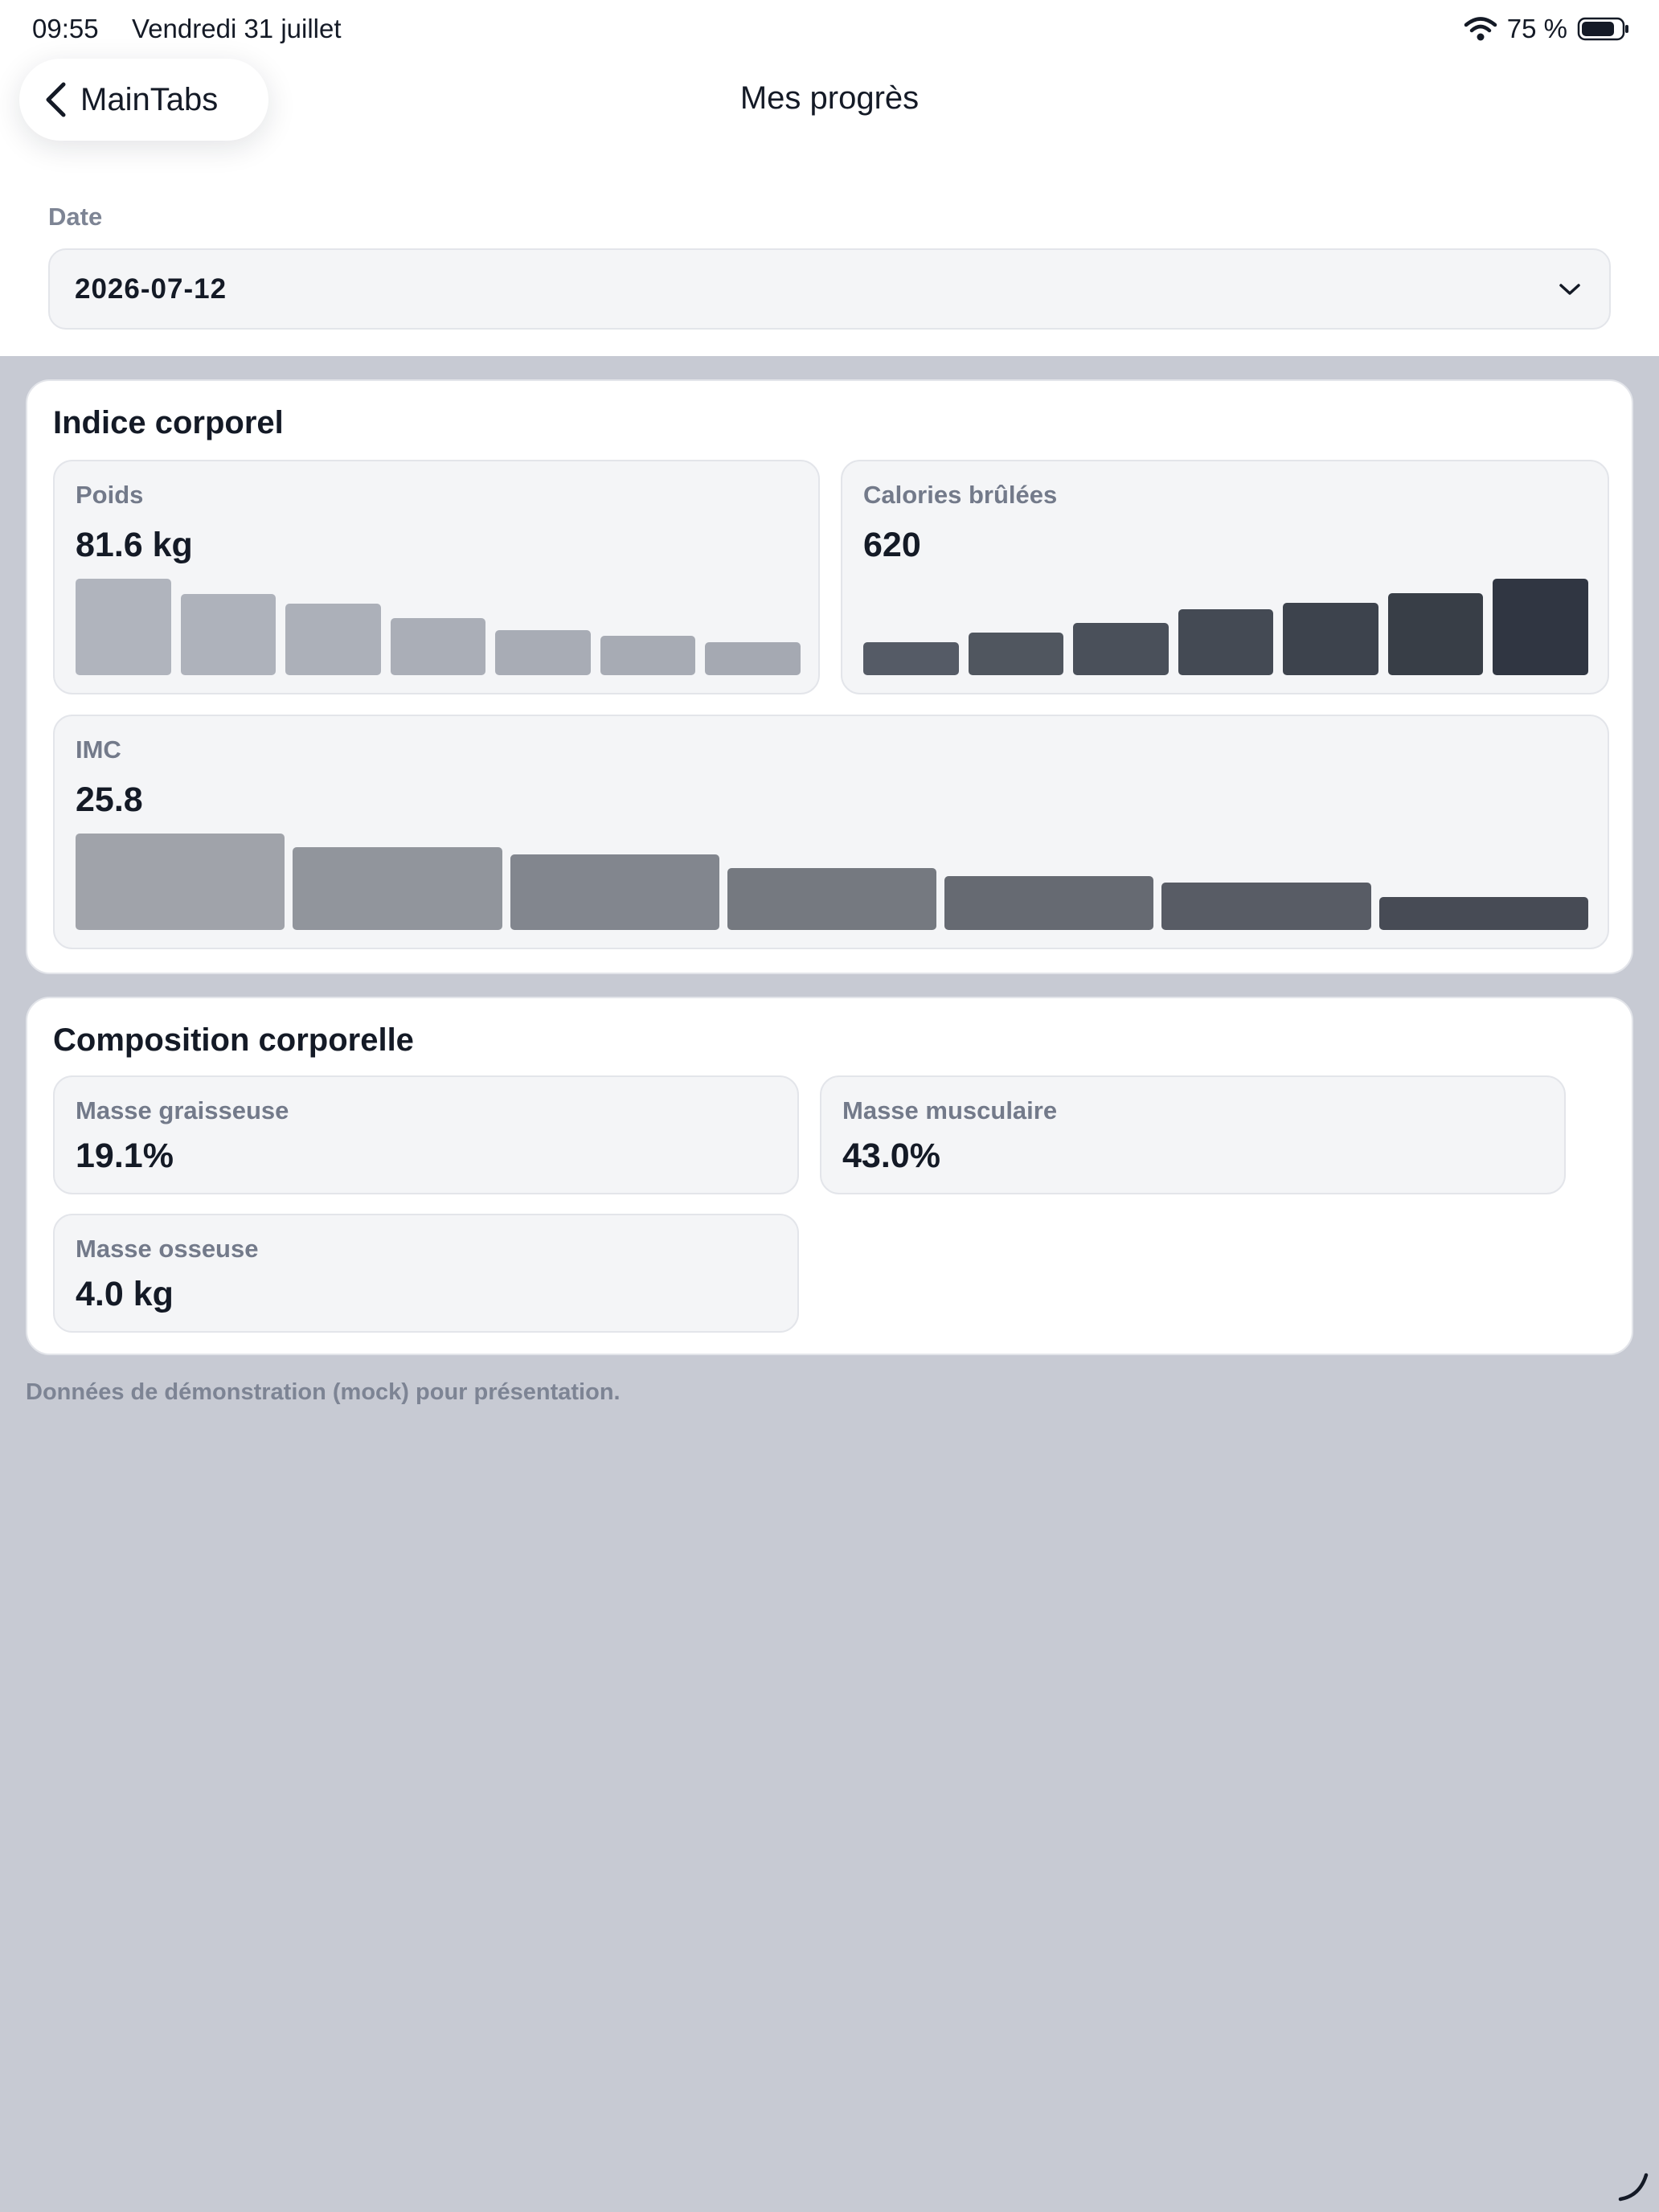 Image resolution: width=1659 pixels, height=2212 pixels. What do you see at coordinates (1225, 577) in the screenshot?
I see `calories-tile: Calories brûlées 620` at bounding box center [1225, 577].